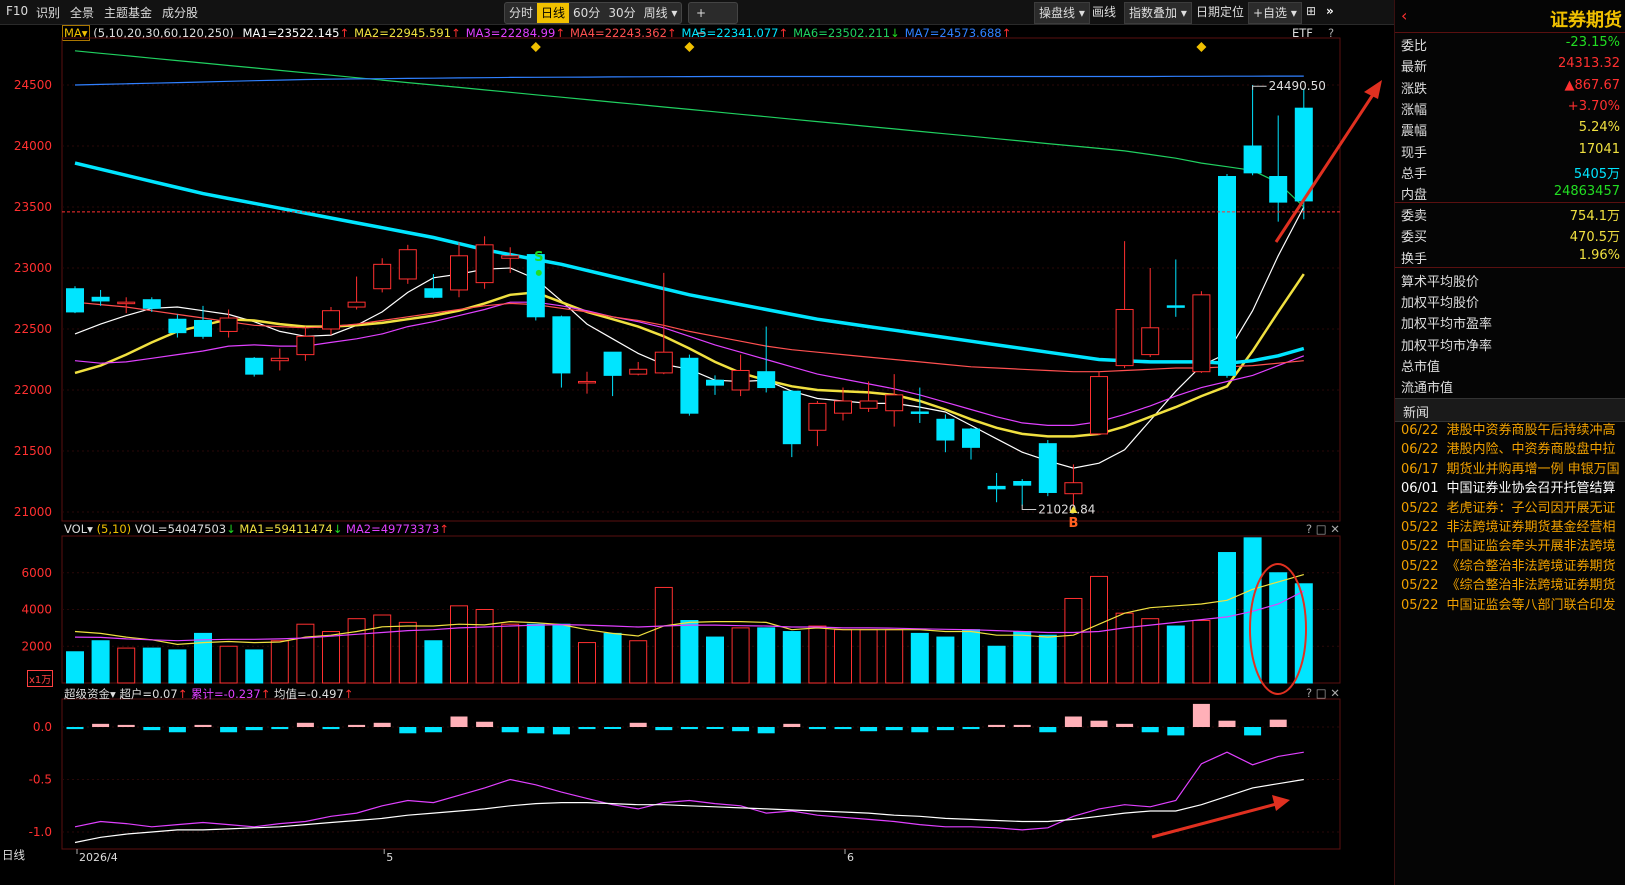  Describe the element at coordinates (36, 646) in the screenshot. I see `volume-tick-label: 2000` at that location.